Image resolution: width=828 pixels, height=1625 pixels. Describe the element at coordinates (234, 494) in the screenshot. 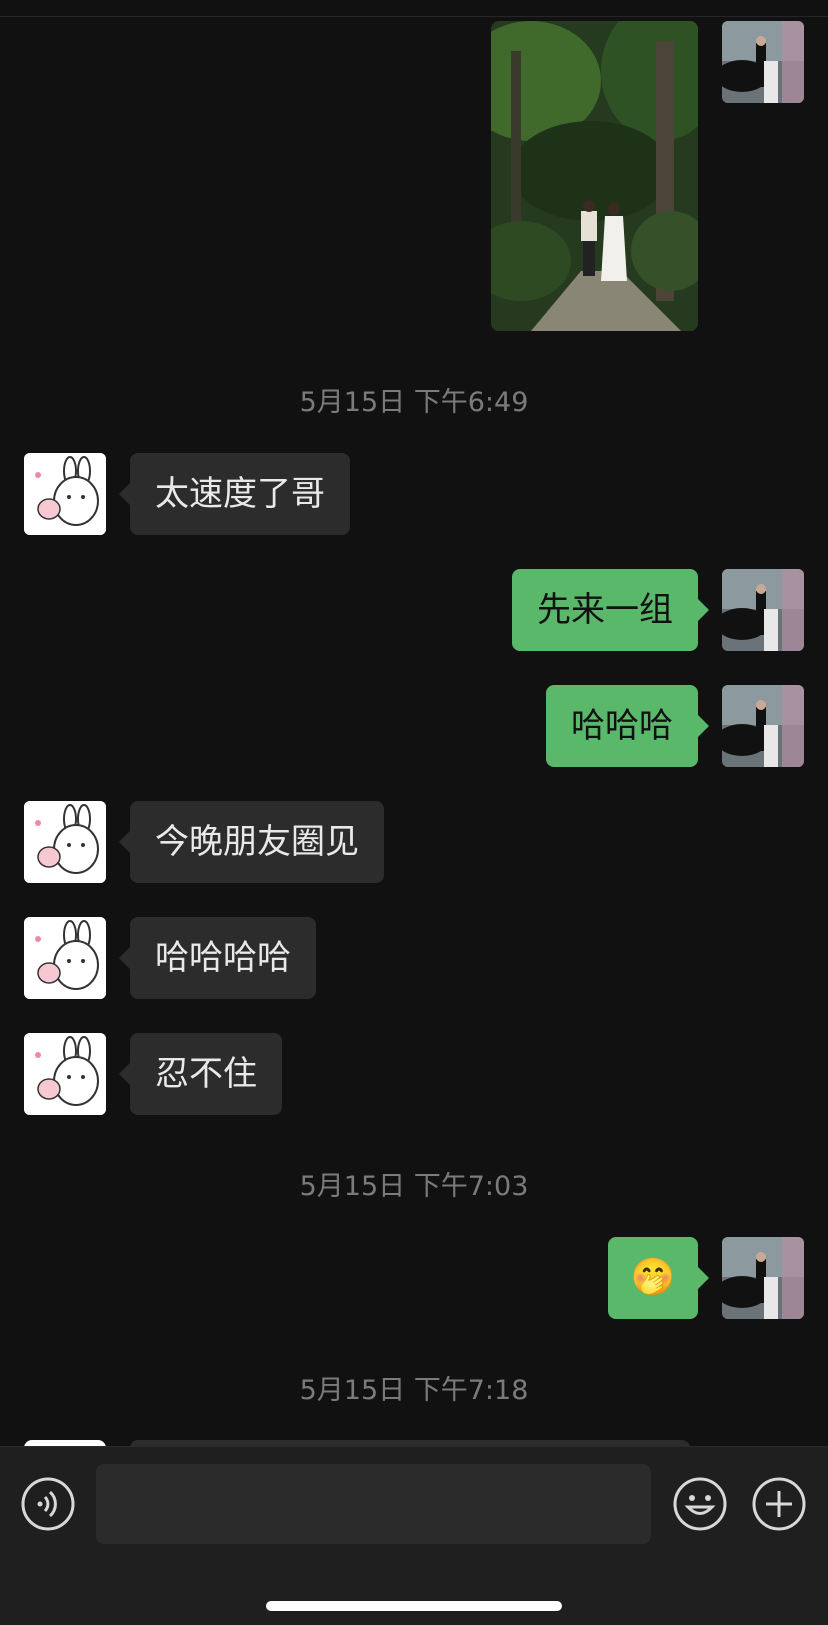

I see `message-bubble-incoming: 太速度了哥` at that location.